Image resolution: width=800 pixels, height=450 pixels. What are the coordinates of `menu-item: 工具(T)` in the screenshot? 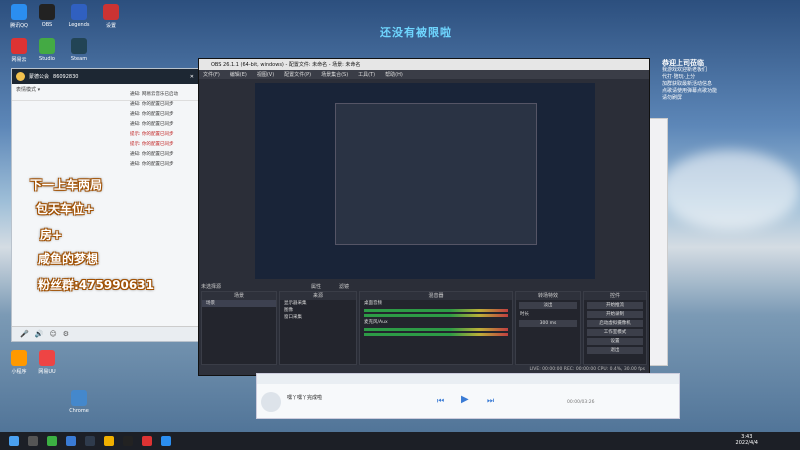 It's located at (366, 74).